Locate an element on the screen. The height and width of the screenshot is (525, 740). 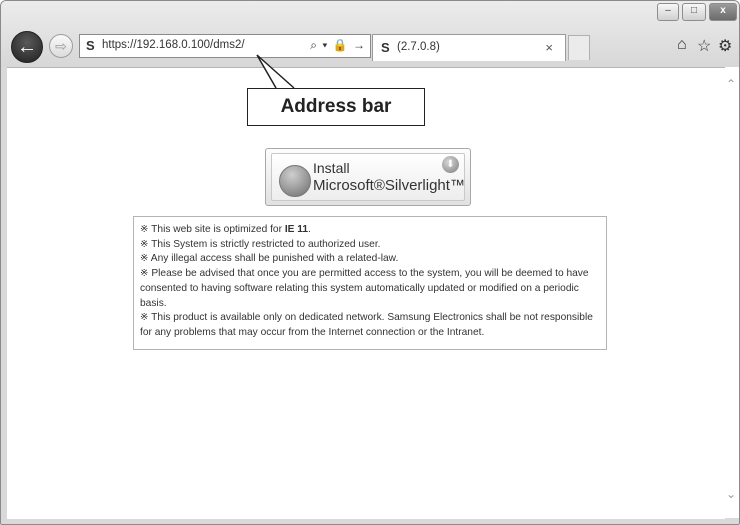
silverlight-logo-icon is located at coordinates (295, 181).